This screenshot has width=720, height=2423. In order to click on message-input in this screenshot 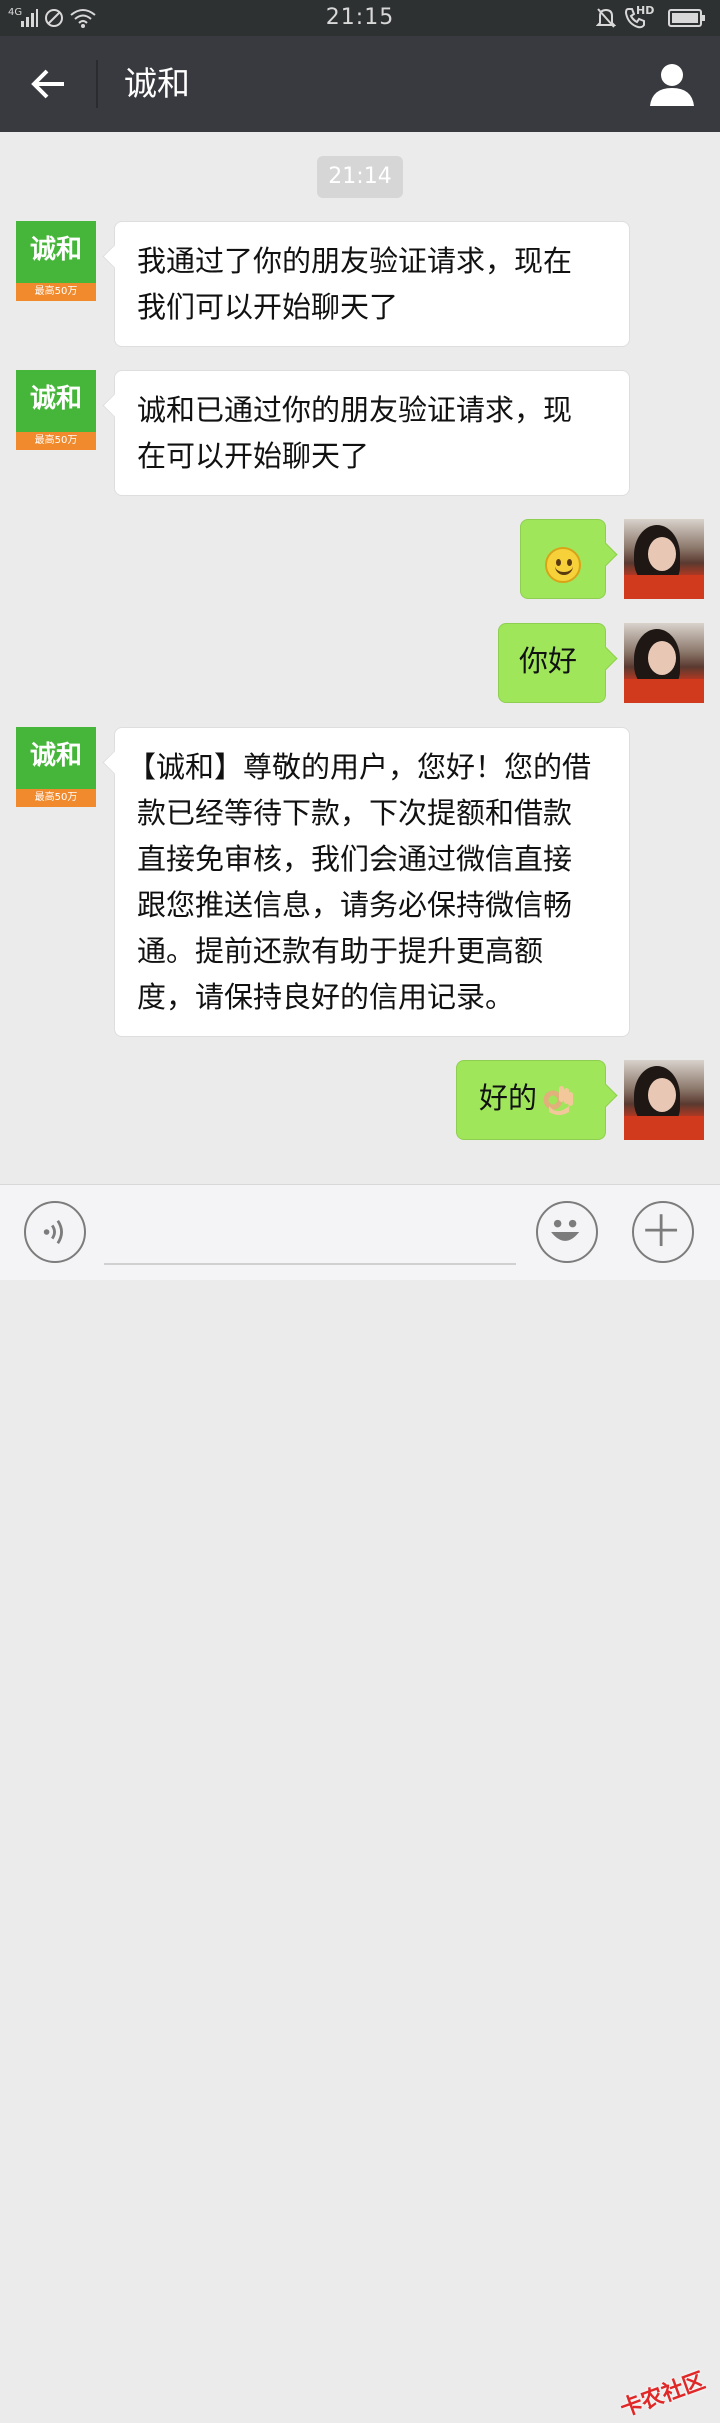, I will do `click(310, 1235)`.